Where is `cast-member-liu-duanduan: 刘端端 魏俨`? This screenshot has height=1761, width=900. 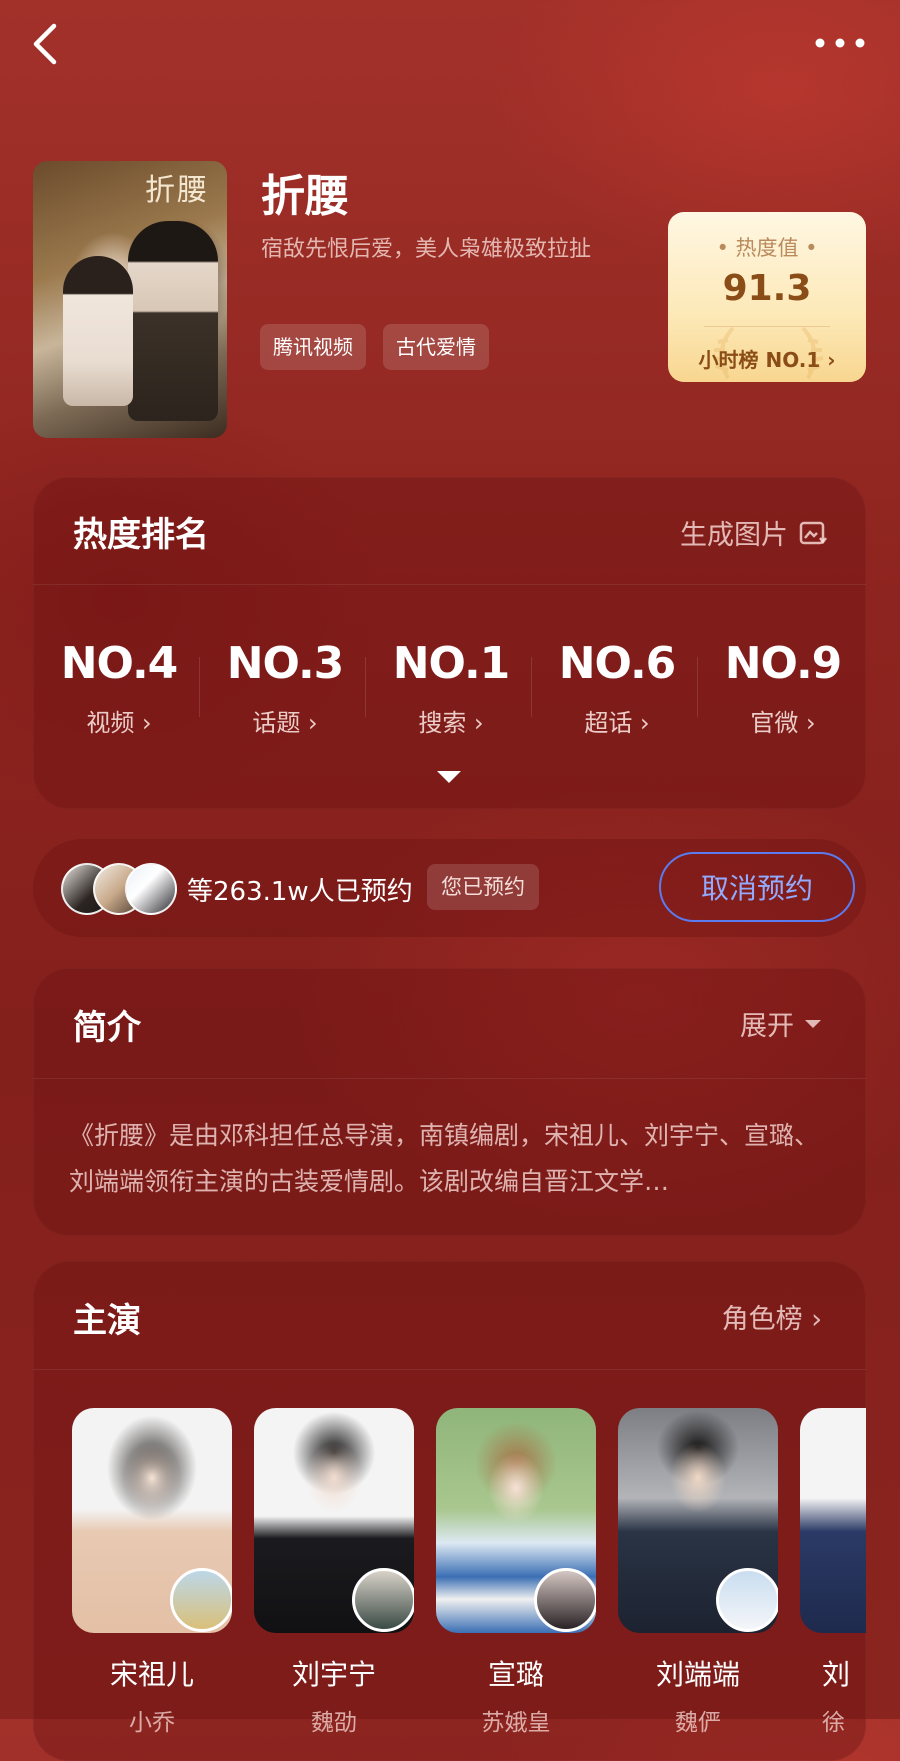 cast-member-liu-duanduan: 刘端端 魏俨 is located at coordinates (698, 1572).